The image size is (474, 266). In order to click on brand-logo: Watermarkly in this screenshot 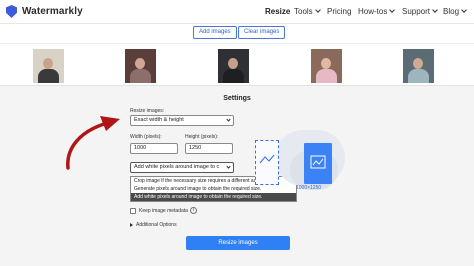, I will do `click(44, 11)`.